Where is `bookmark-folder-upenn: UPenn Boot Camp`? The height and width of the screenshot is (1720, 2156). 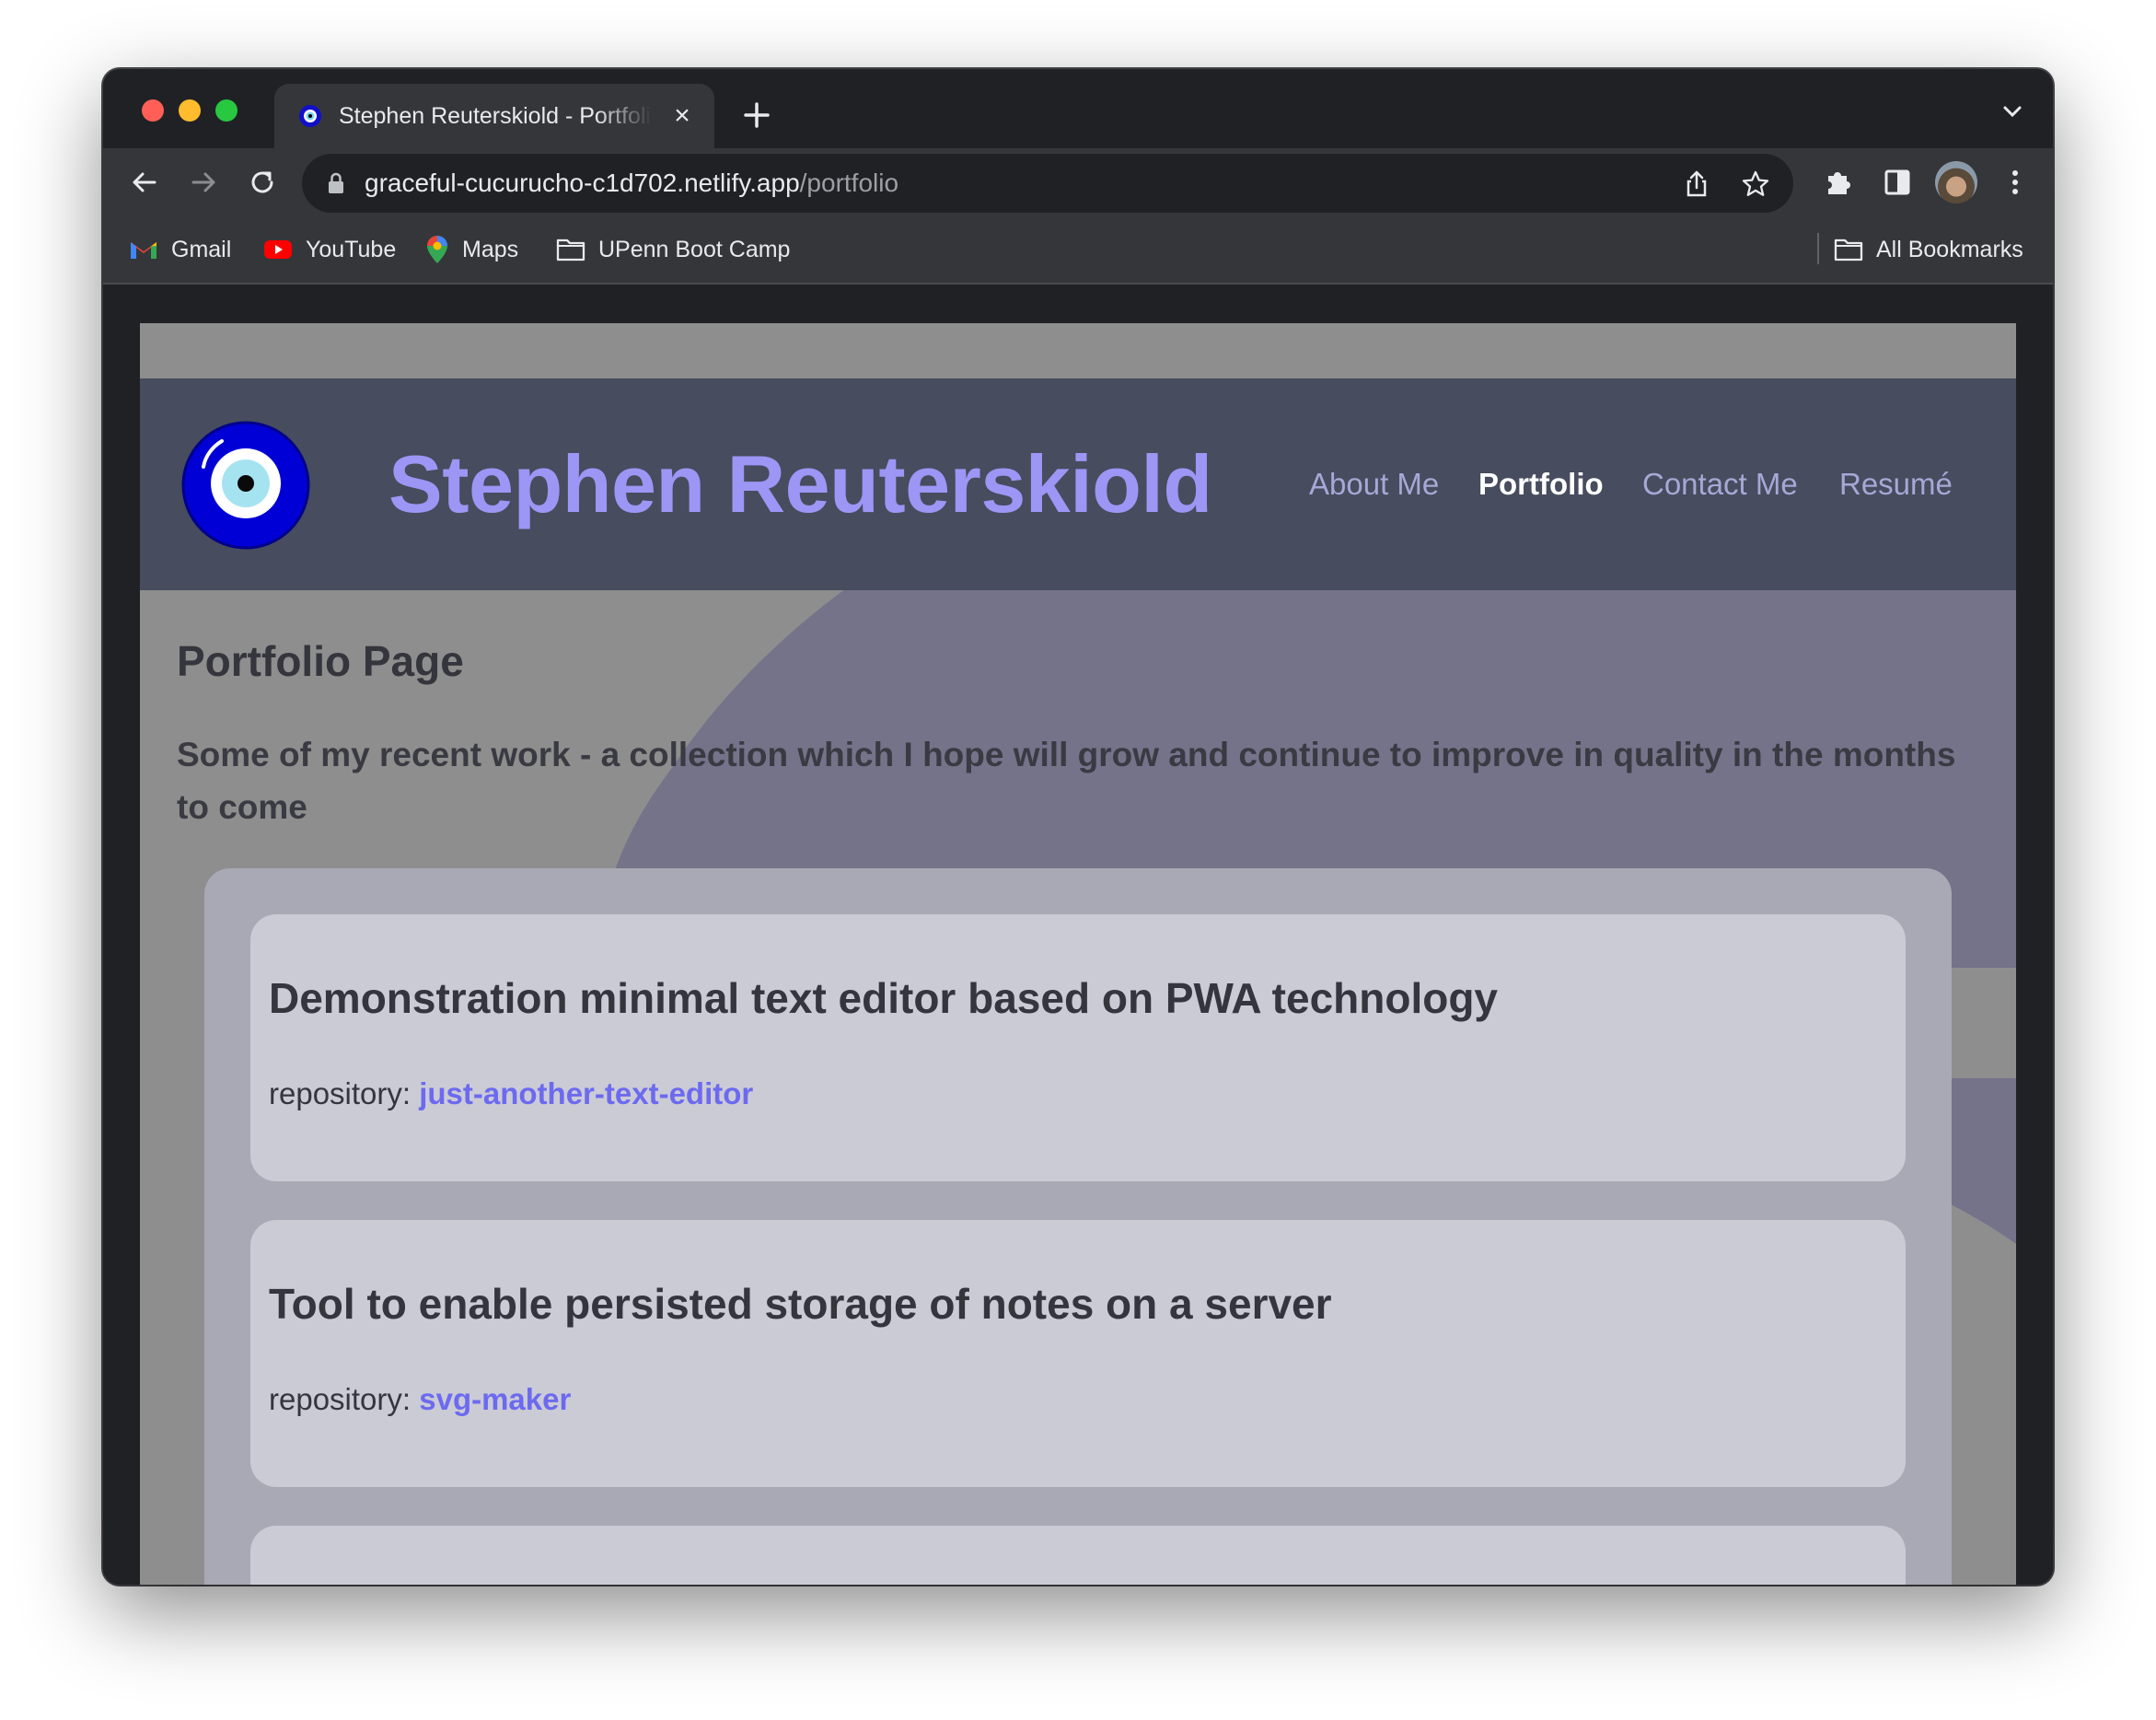 bookmark-folder-upenn: UPenn Boot Camp is located at coordinates (673, 250).